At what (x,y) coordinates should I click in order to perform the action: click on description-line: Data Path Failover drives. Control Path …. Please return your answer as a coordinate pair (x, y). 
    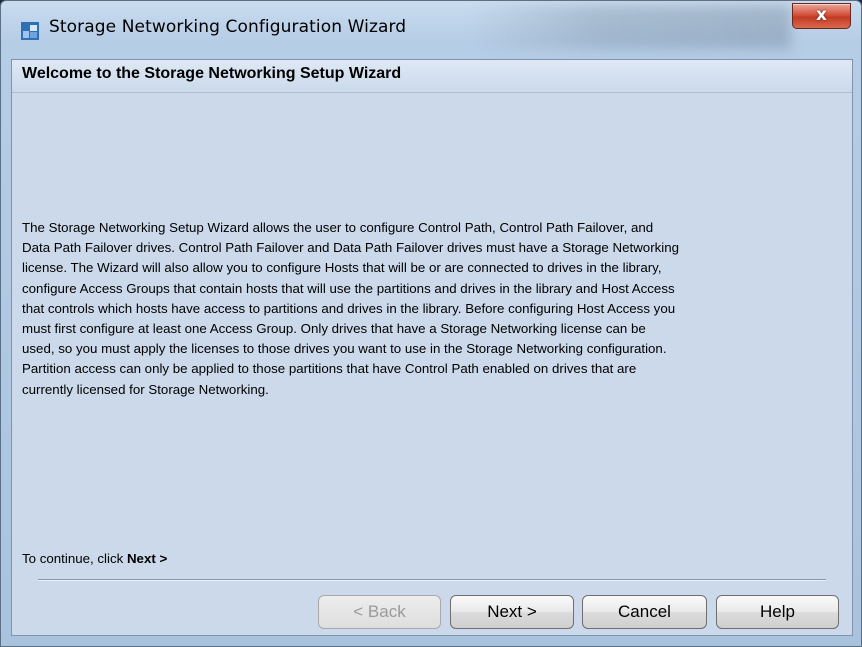
    Looking at the image, I should click on (351, 248).